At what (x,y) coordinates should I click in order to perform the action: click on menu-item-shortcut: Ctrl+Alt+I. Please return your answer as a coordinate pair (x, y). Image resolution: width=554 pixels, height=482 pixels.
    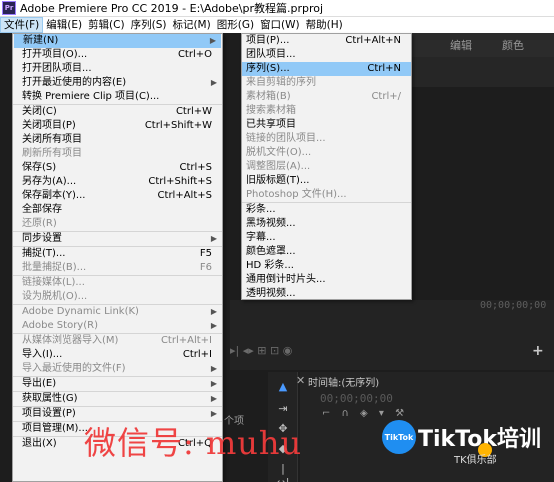
    Looking at the image, I should click on (186, 340).